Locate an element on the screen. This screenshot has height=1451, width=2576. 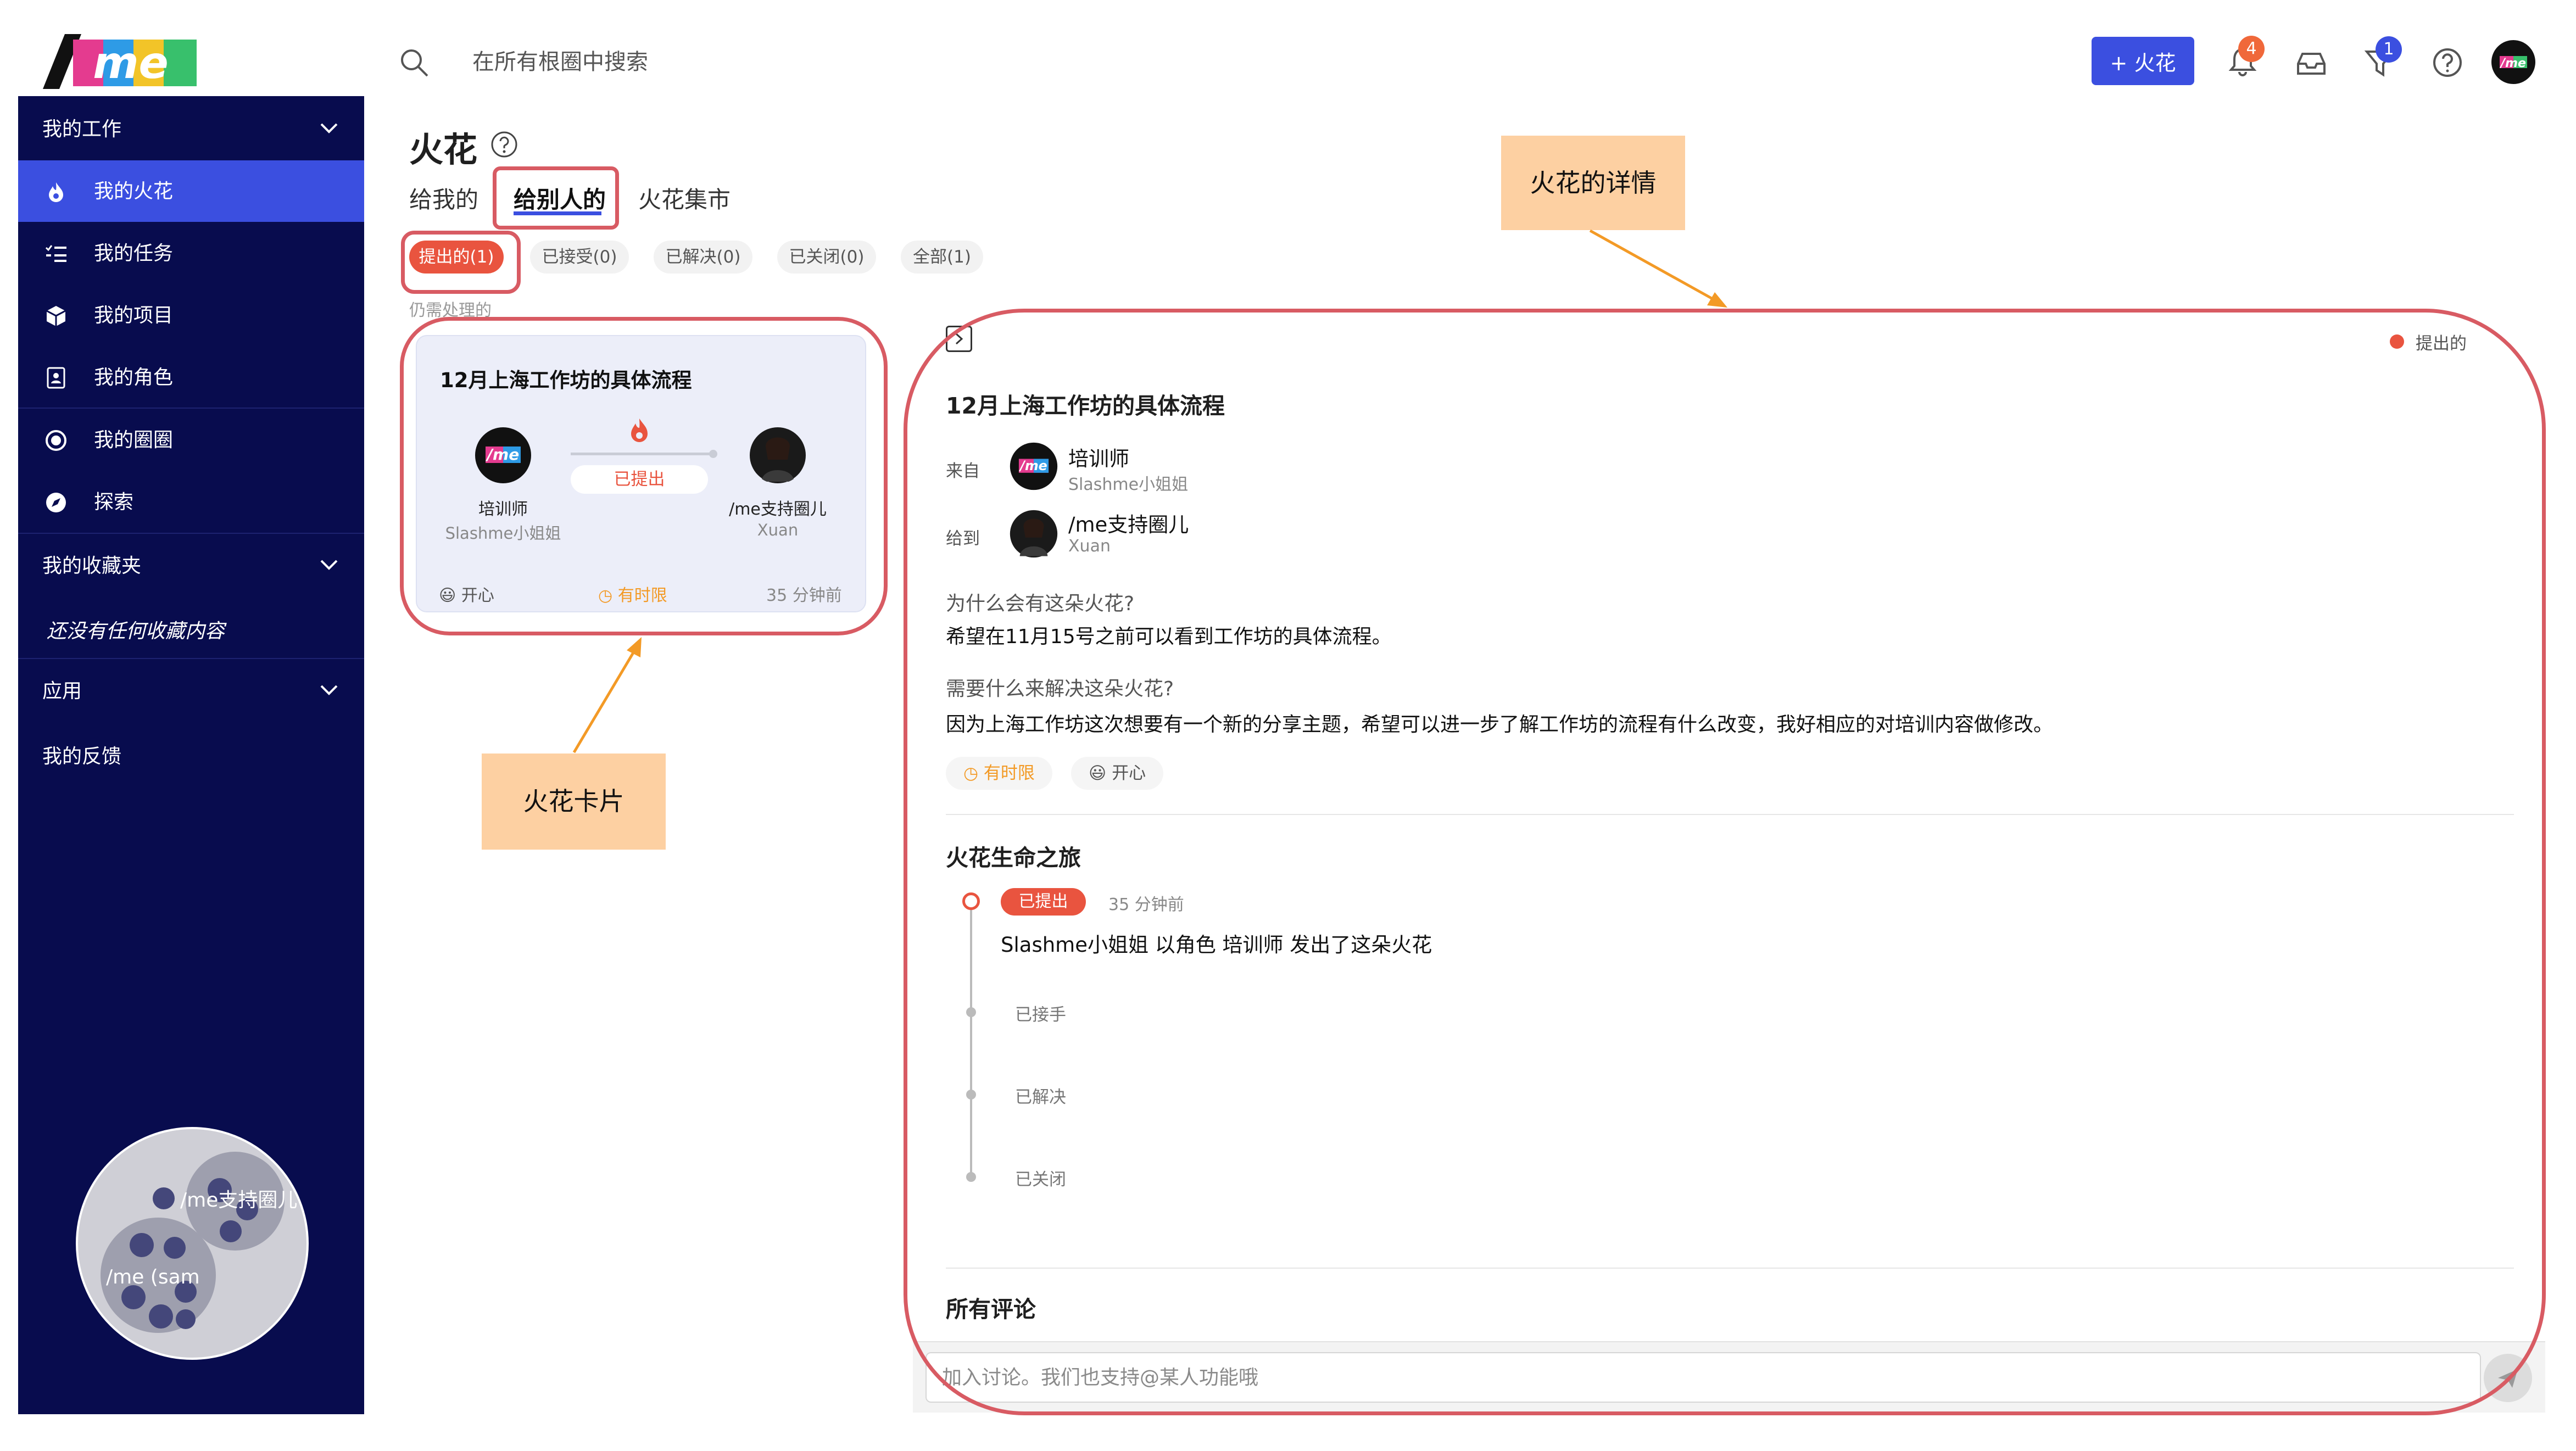
me-logo: me is located at coordinates (126, 63).